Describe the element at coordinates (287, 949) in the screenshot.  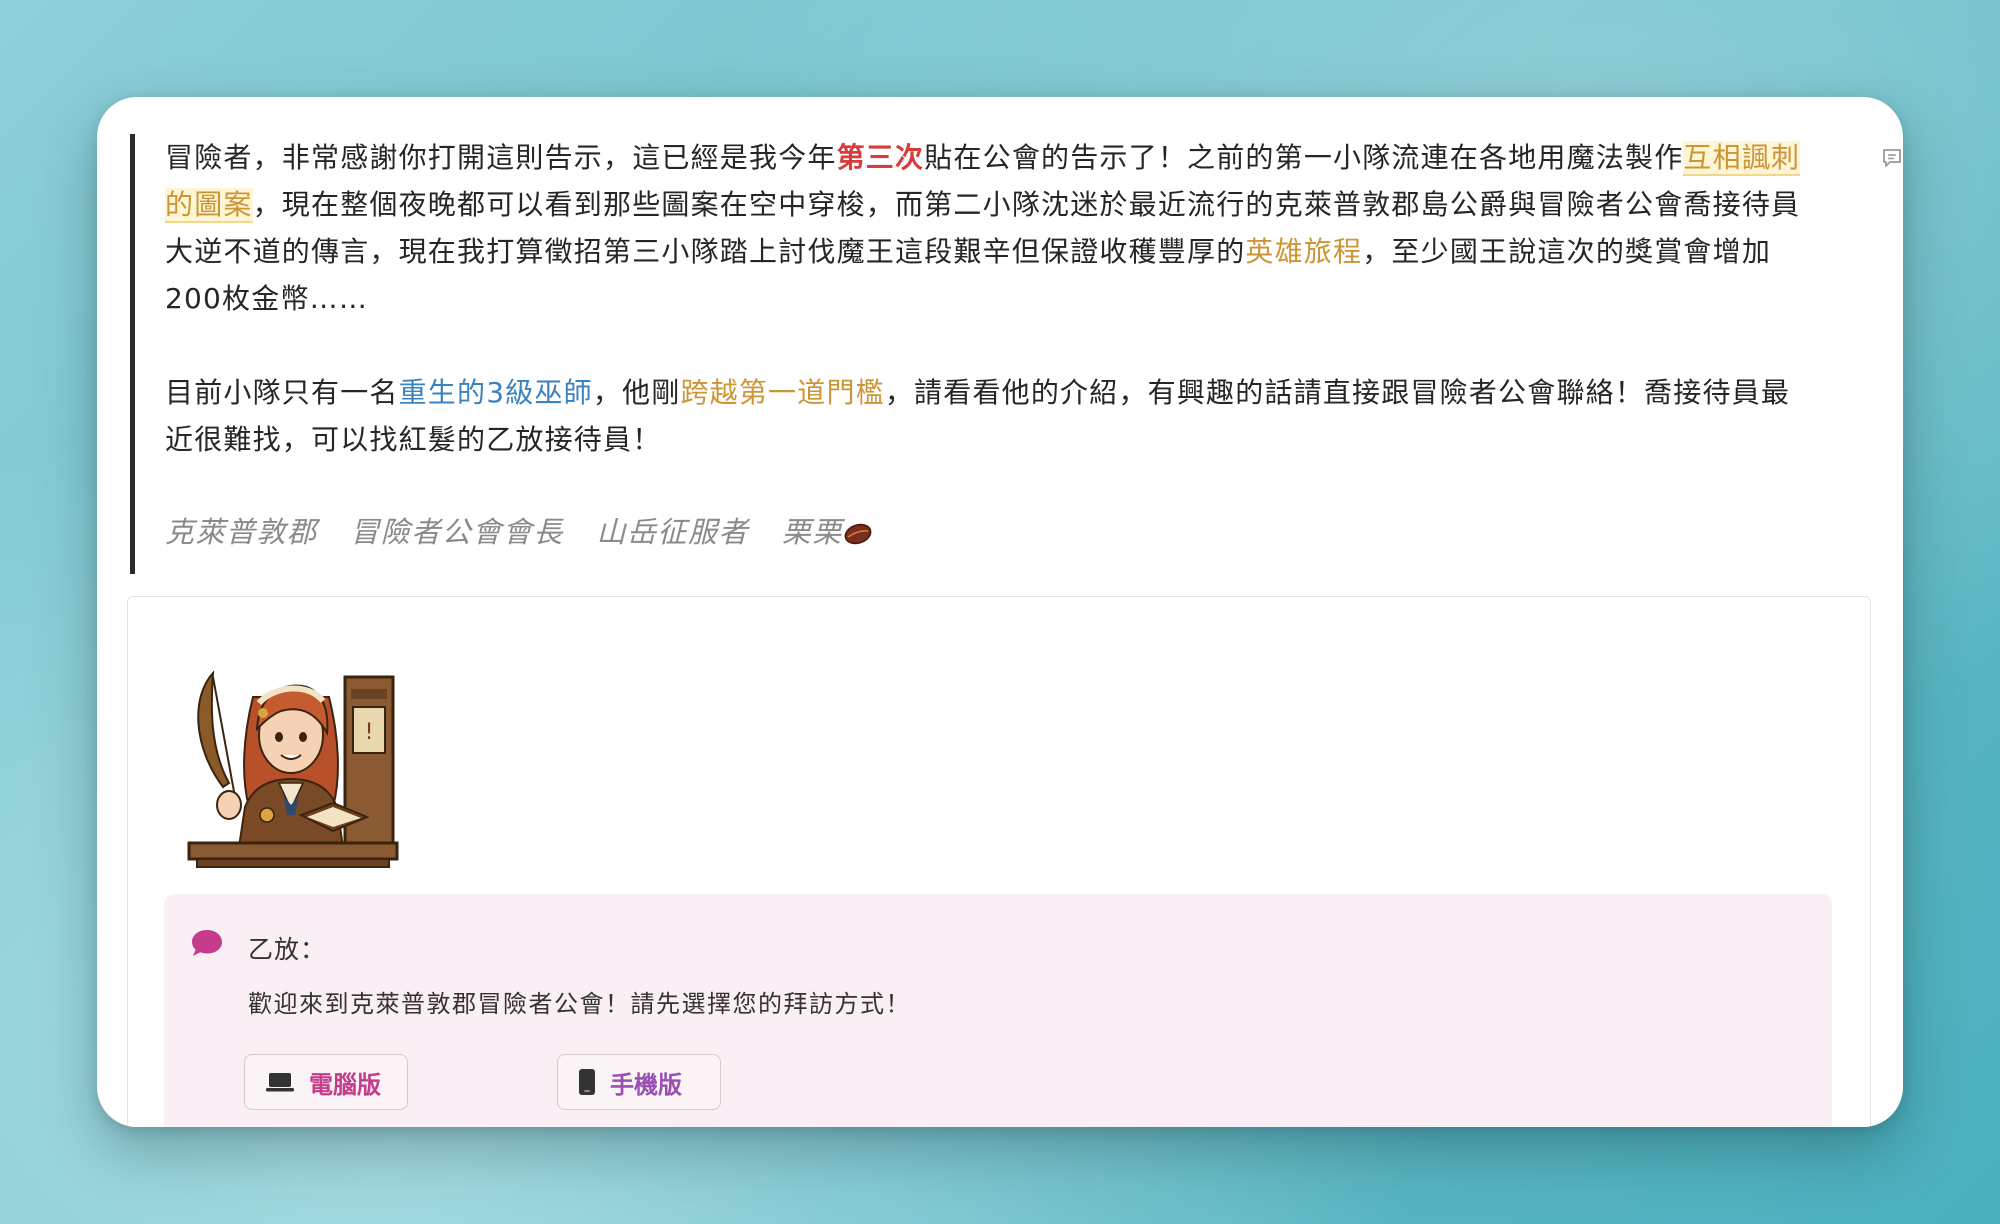
I see `speaker-name: 乙放：` at that location.